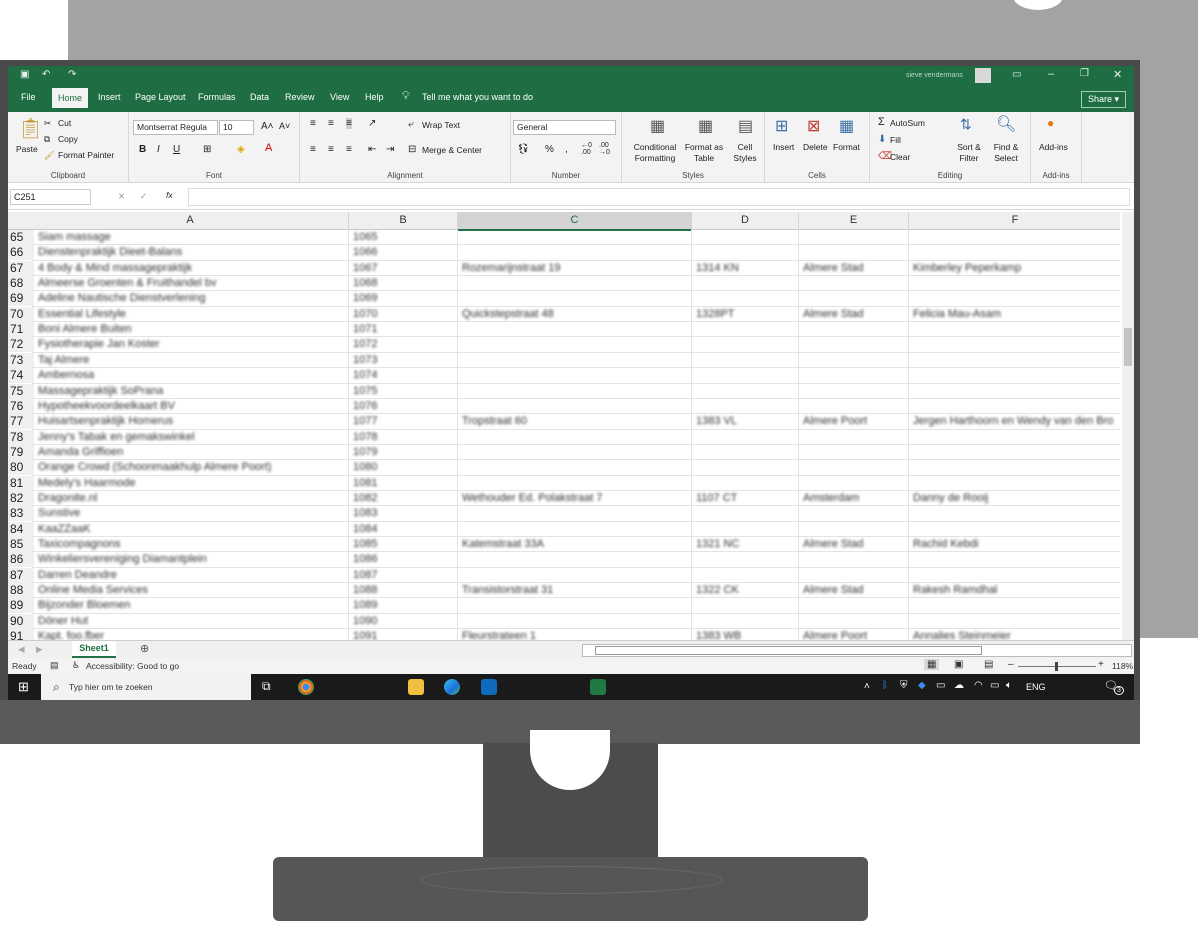 This screenshot has width=1200, height=925. I want to click on row-header: 66, so click(21, 253).